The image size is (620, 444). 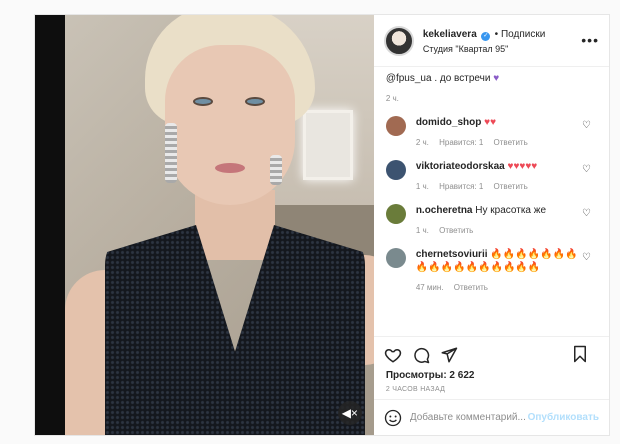 I want to click on heart-emoji-icon: ♥♥, so click(x=490, y=122).